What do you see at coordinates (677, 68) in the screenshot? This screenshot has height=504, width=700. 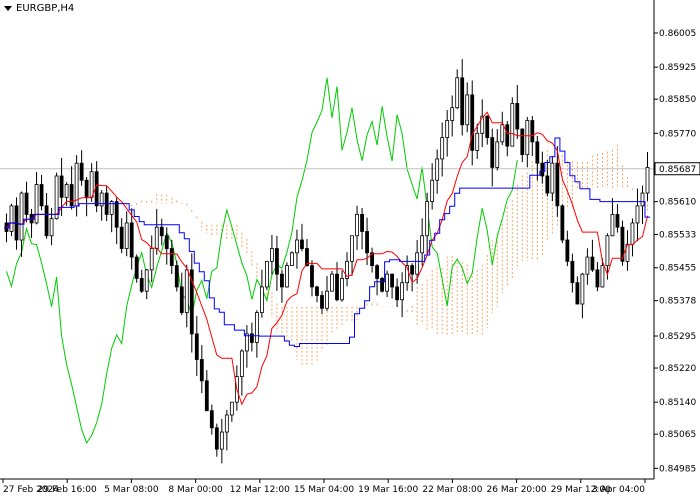 I see `price-tick-label: 0.85925` at bounding box center [677, 68].